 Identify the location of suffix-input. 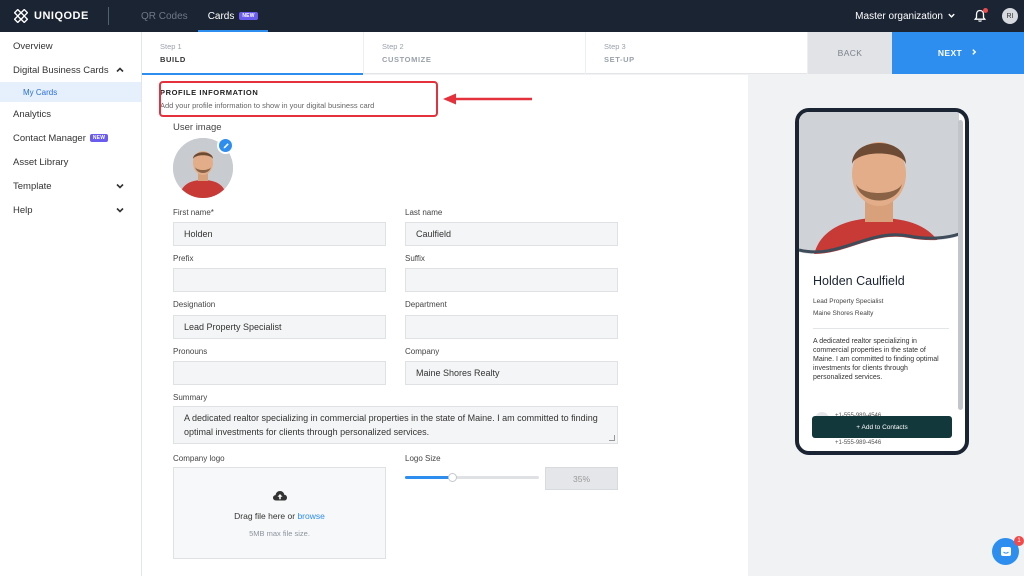
(511, 280).